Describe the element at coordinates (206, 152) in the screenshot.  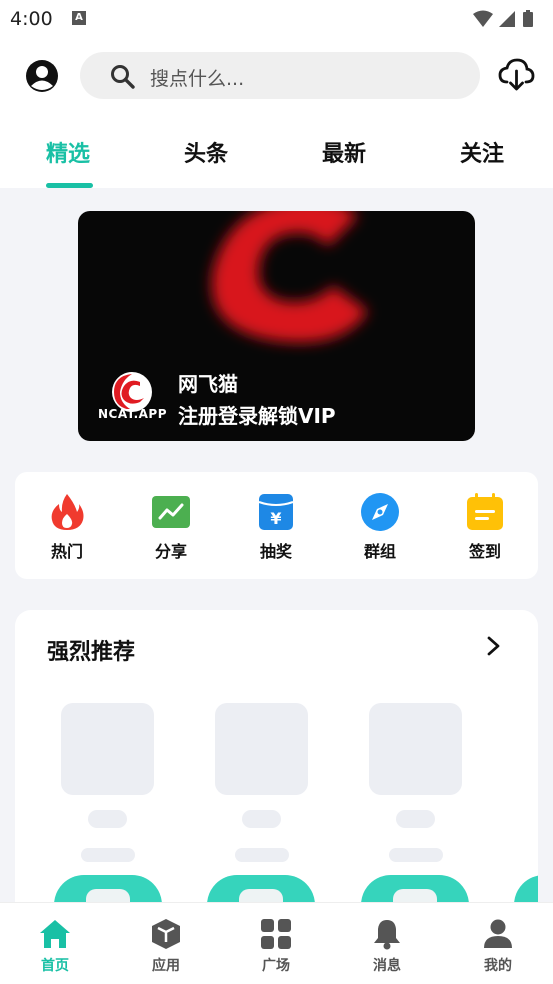
I see `tab-headlines: 头条` at that location.